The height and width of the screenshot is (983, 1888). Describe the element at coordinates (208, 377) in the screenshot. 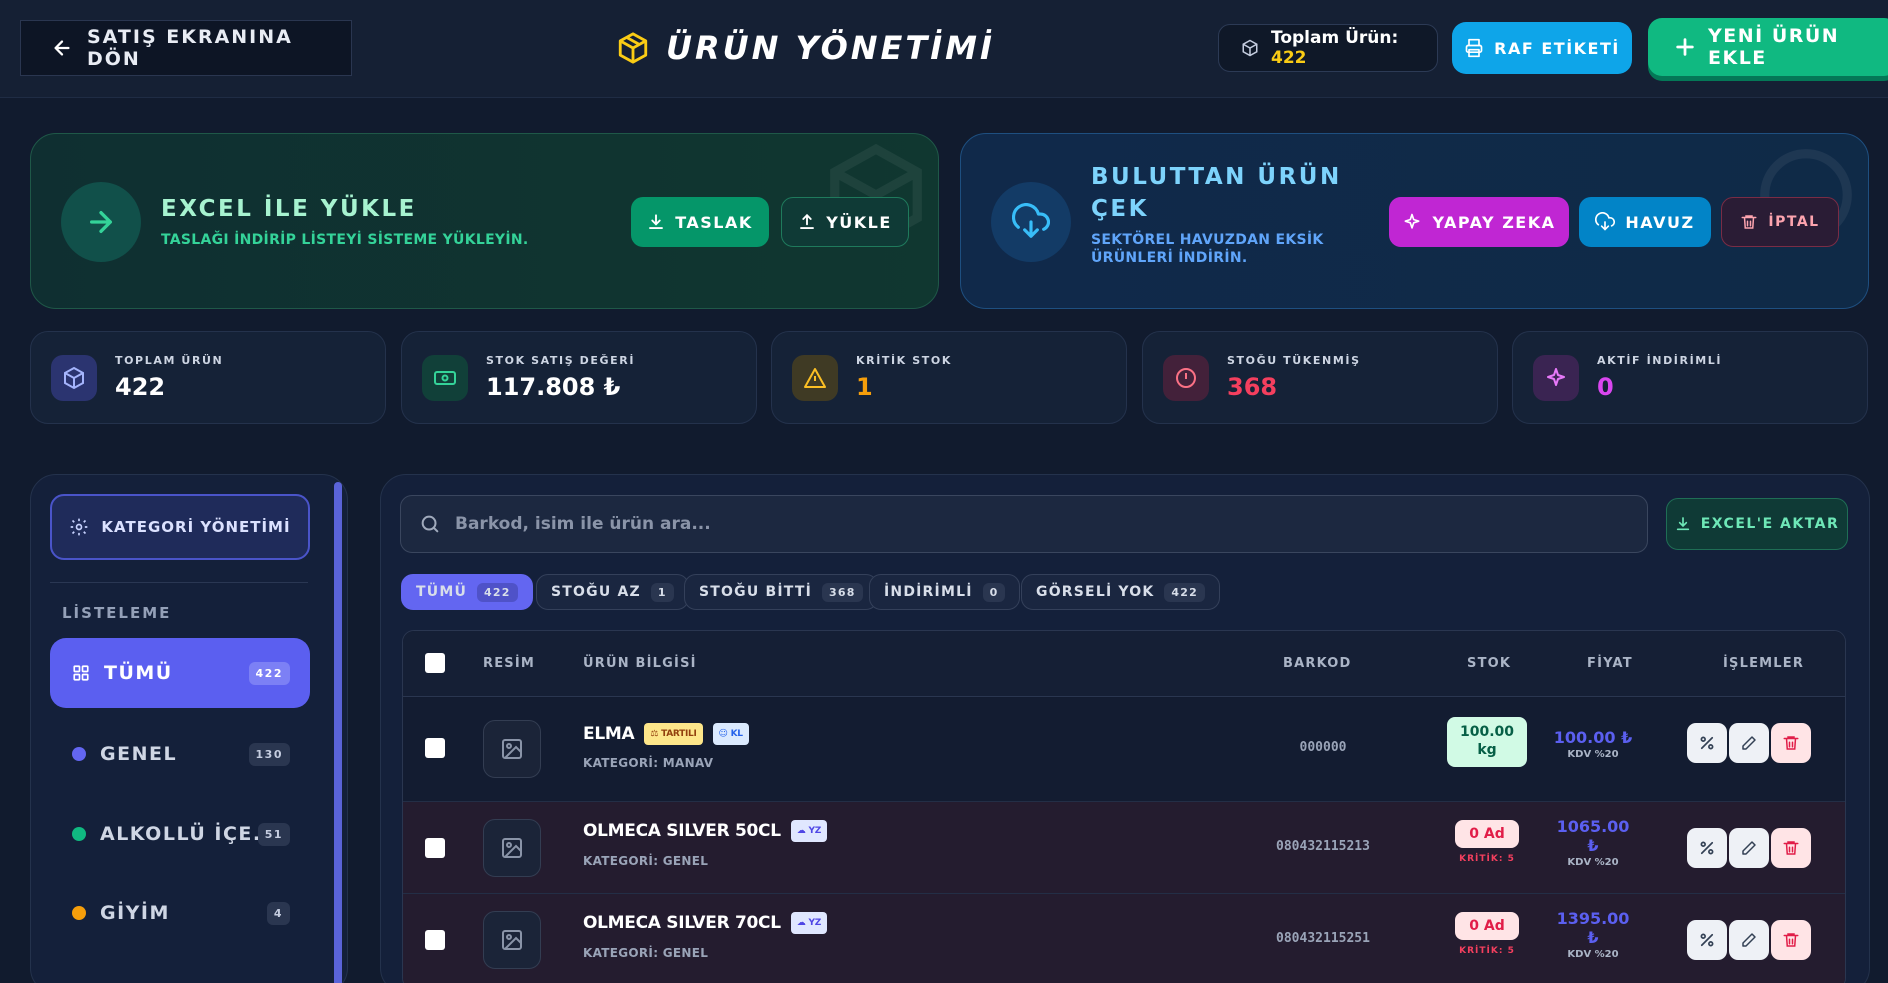

I see `stat-total-products: TOPLAM ÜRÜN 422` at that location.